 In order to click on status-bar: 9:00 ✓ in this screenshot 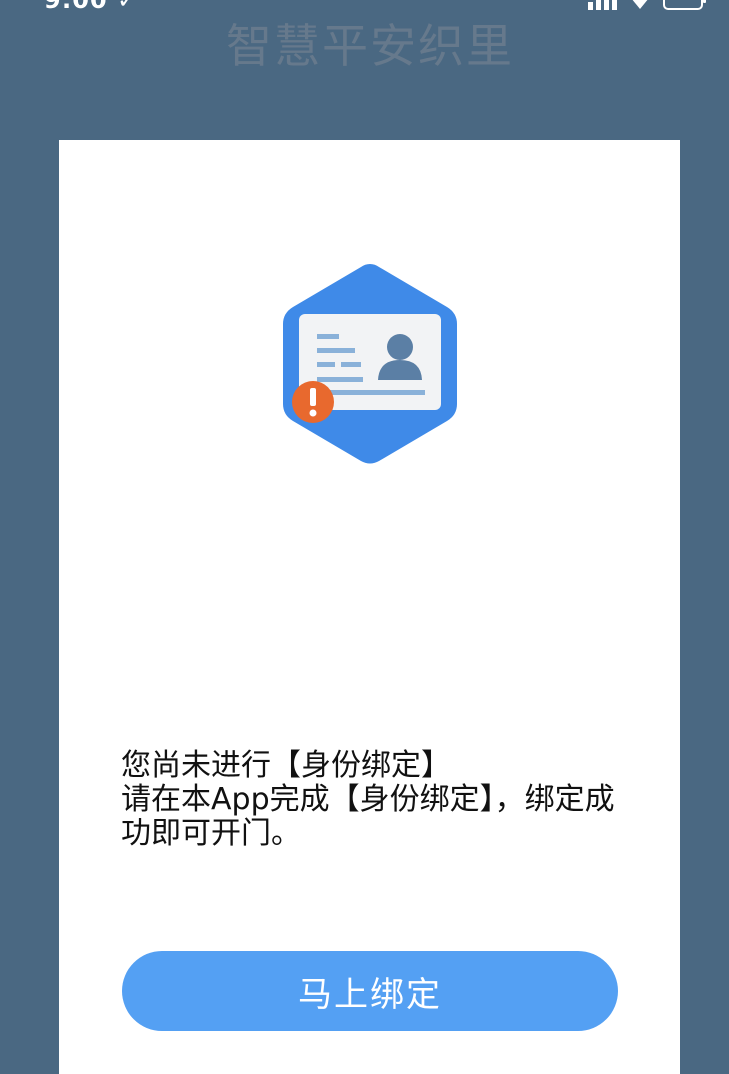, I will do `click(364, 7)`.